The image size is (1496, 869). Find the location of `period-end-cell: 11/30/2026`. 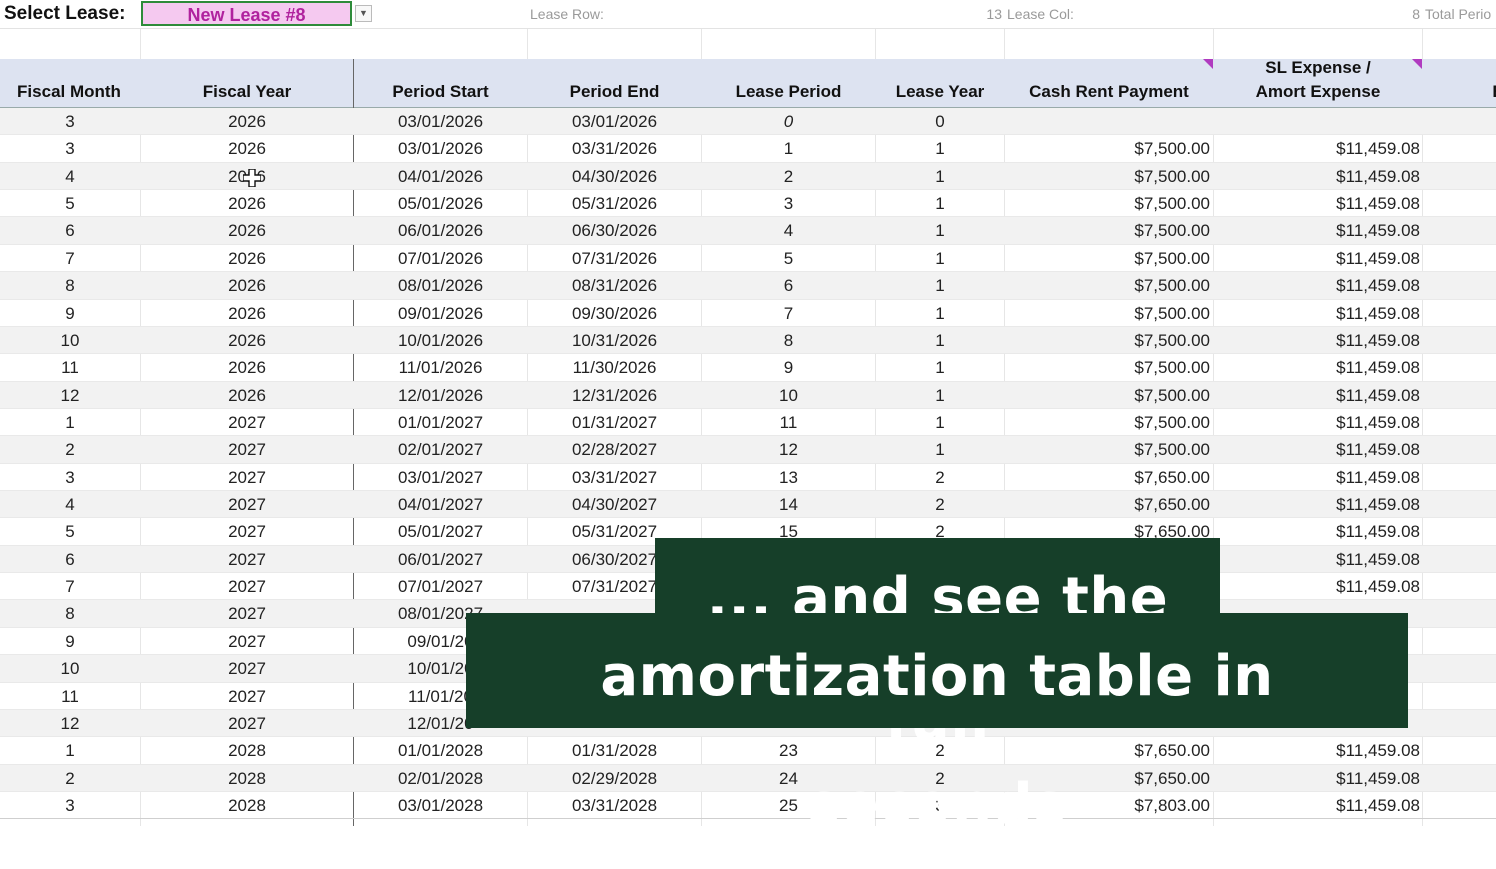

period-end-cell: 11/30/2026 is located at coordinates (614, 367).